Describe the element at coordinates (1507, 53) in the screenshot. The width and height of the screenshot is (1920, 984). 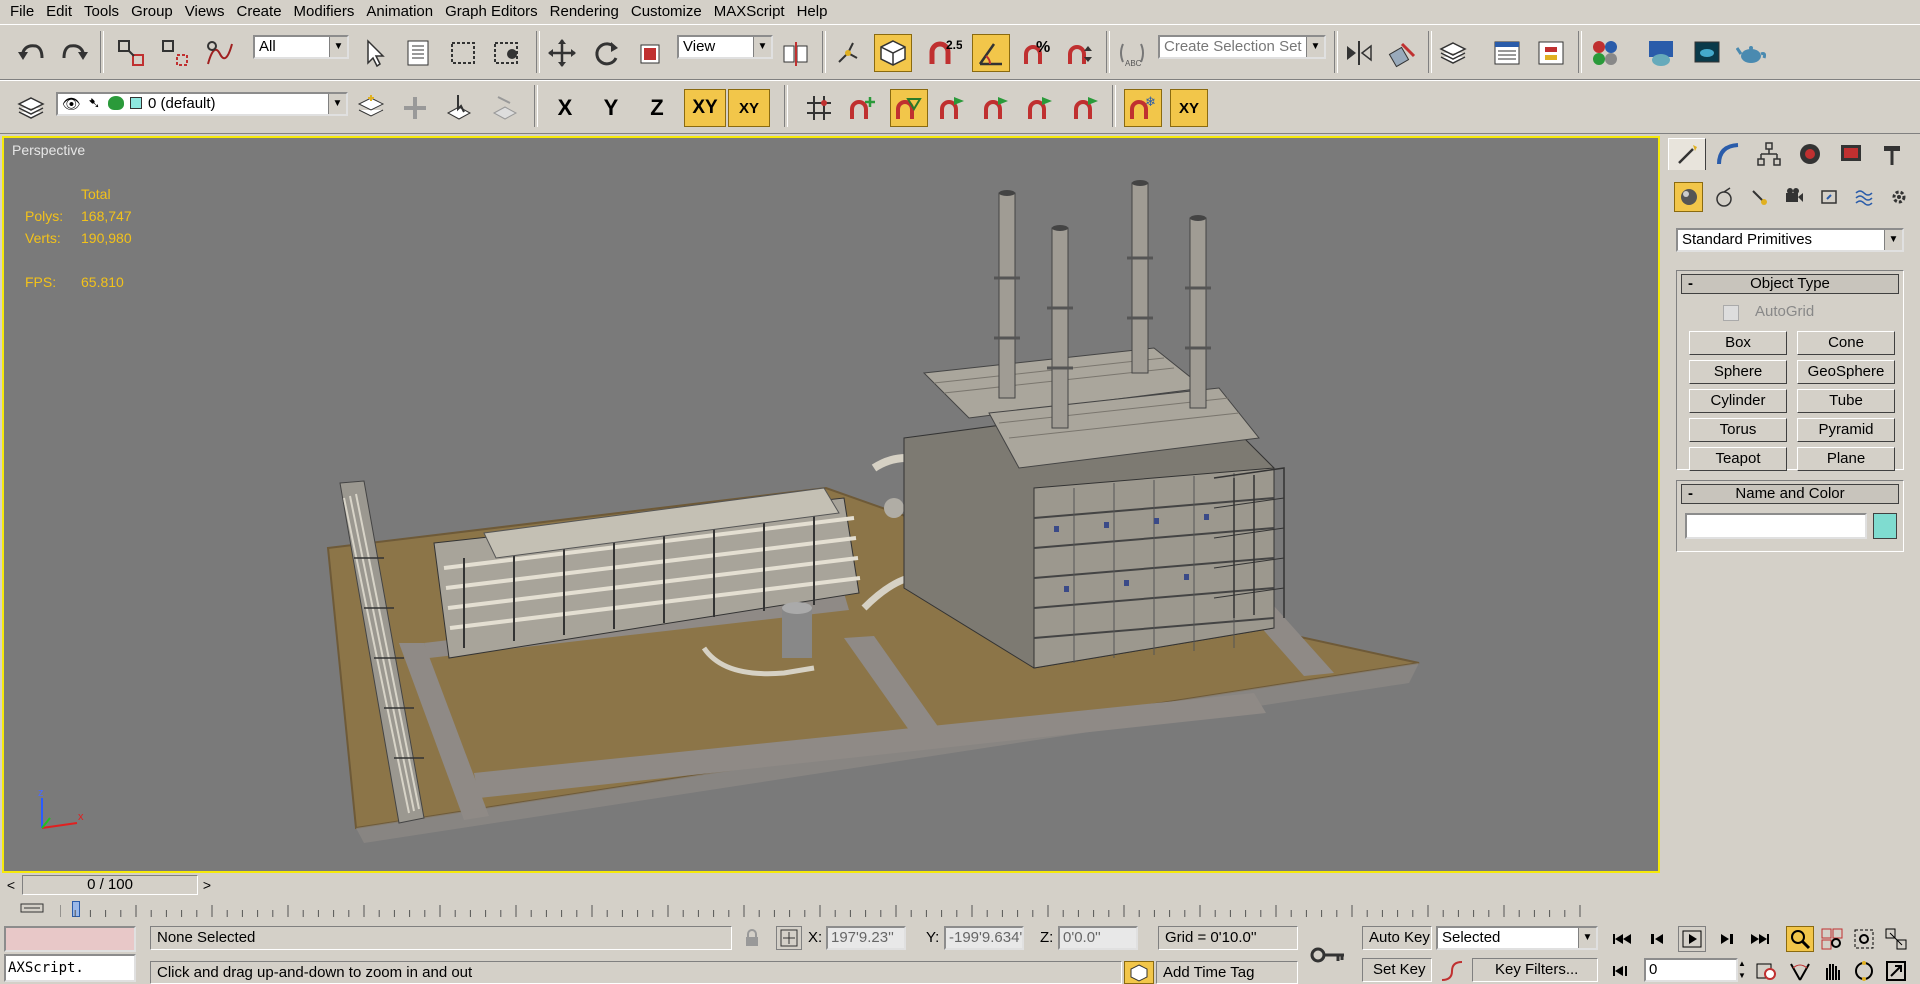
I see `curve-editor-button` at that location.